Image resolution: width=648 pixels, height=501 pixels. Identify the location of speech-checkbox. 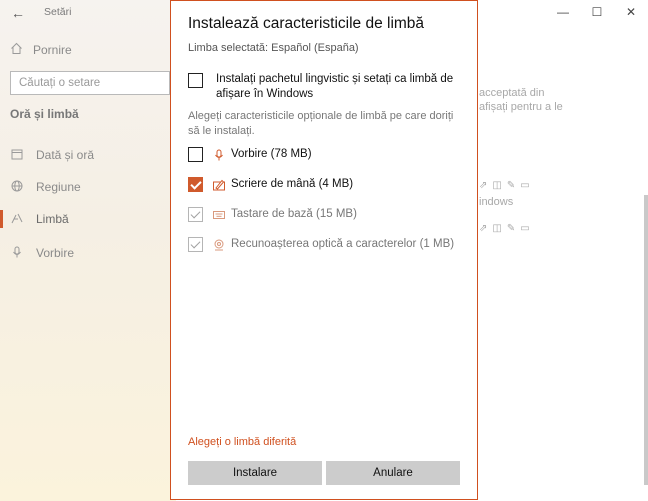
(195, 154).